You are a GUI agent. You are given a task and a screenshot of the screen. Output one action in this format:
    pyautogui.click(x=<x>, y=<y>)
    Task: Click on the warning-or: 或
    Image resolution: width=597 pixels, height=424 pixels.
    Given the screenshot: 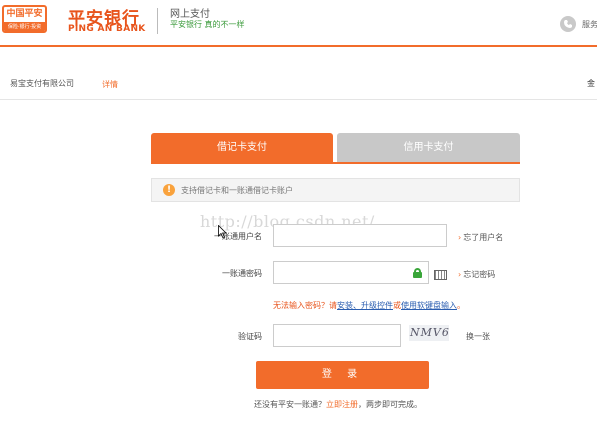 What is the action you would take?
    pyautogui.click(x=397, y=305)
    